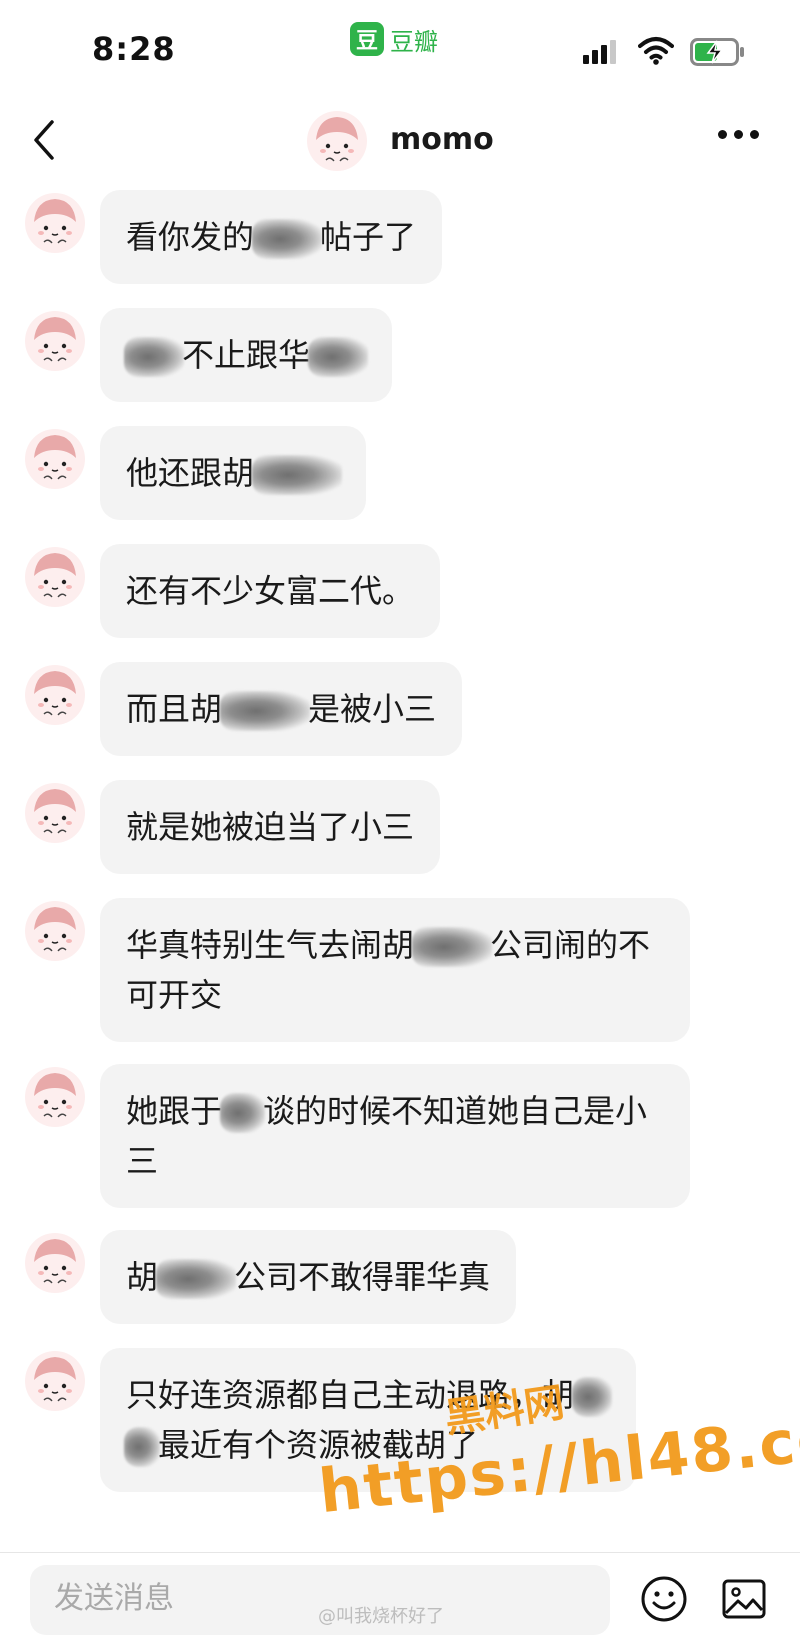 Image resolution: width=800 pixels, height=1636 pixels. I want to click on message-bubble: 看你发的 帖子了, so click(271, 237).